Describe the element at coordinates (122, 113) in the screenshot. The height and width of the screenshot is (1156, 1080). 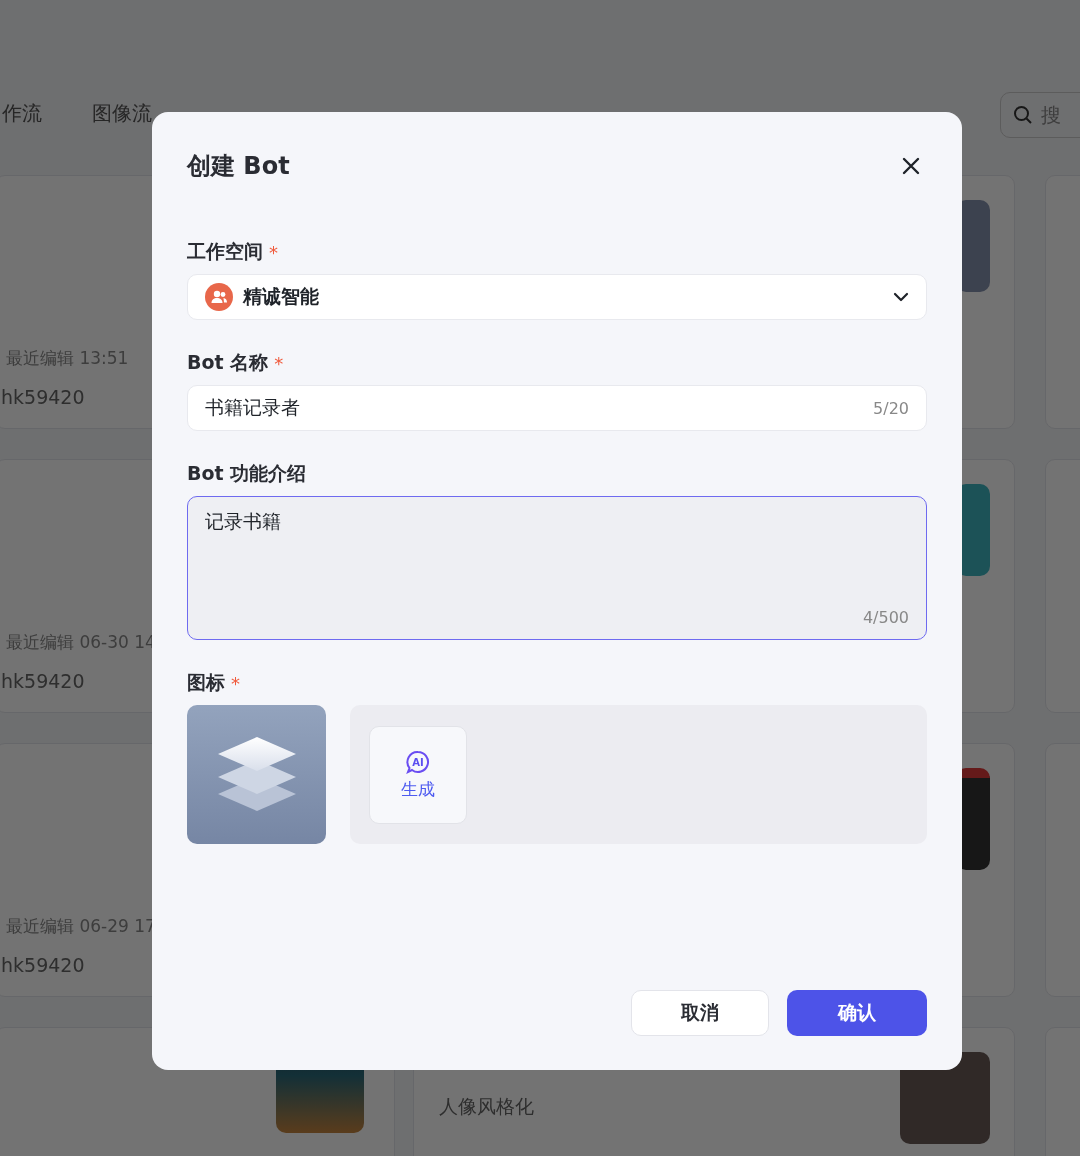
I see `nav-tab: 图像流` at that location.